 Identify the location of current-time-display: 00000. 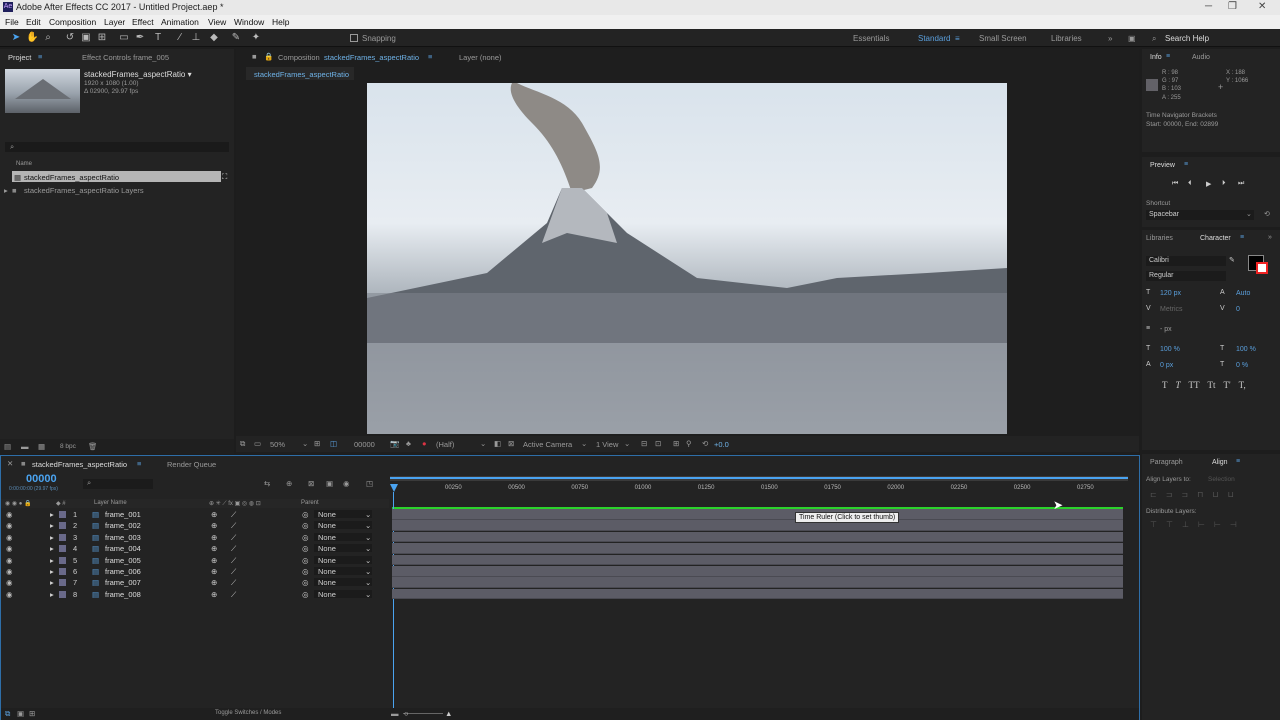
(364, 444).